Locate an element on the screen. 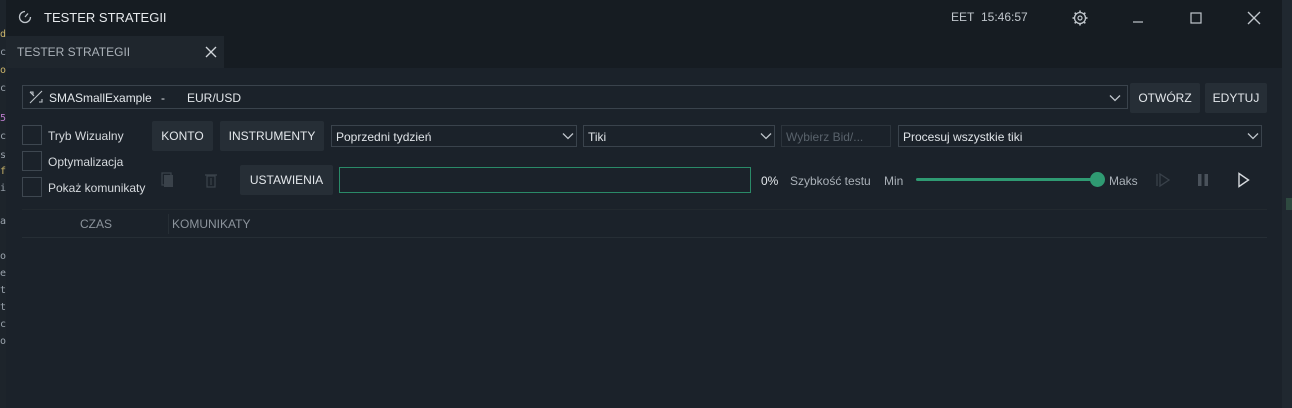 The width and height of the screenshot is (1292, 408). copy-icon is located at coordinates (168, 180).